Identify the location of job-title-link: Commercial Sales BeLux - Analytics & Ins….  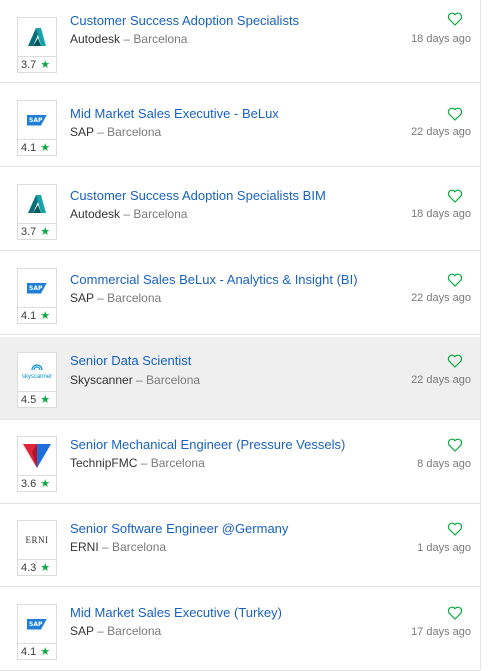
(214, 279).